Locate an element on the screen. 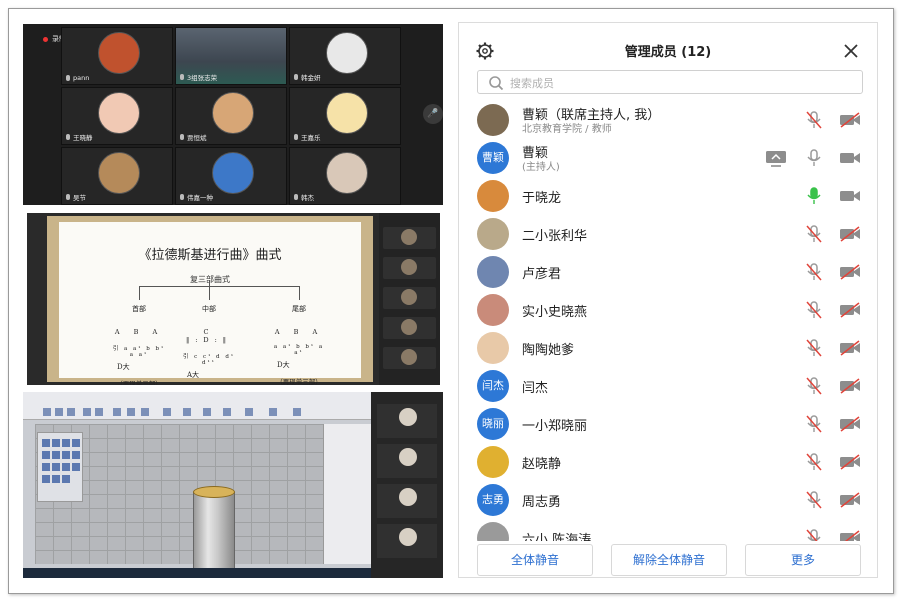  member-name: 周志勇 is located at coordinates (542, 502).